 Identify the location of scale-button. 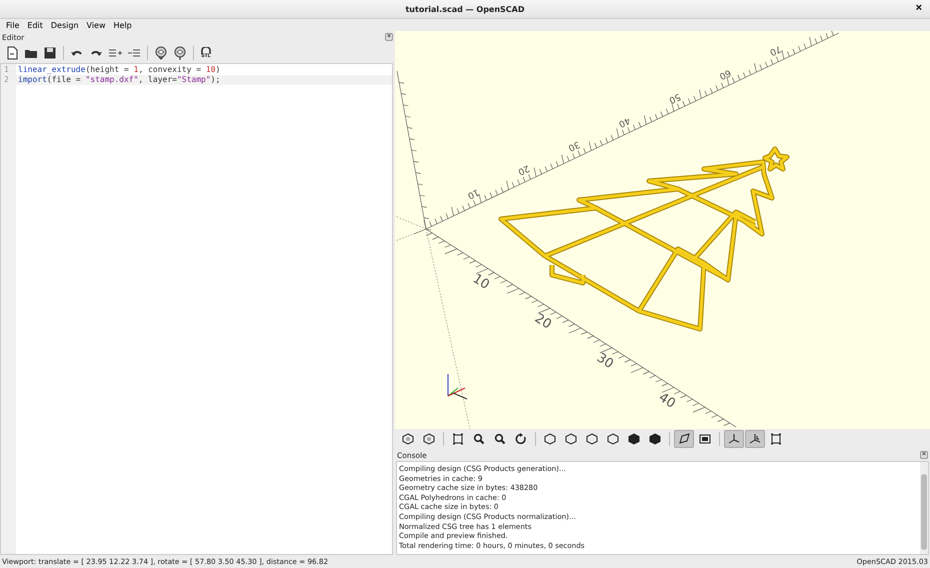
(755, 439).